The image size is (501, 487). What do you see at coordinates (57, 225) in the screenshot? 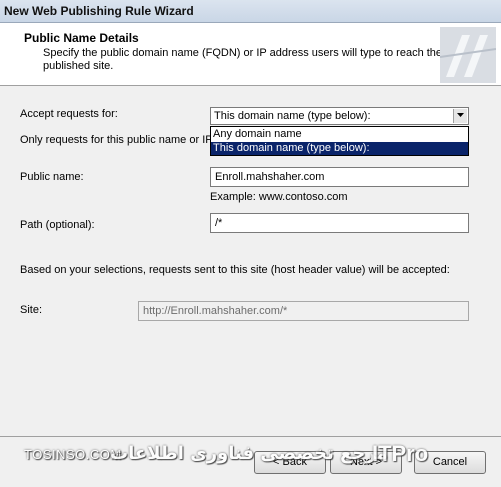
I see `path-label: Path (optional):` at bounding box center [57, 225].